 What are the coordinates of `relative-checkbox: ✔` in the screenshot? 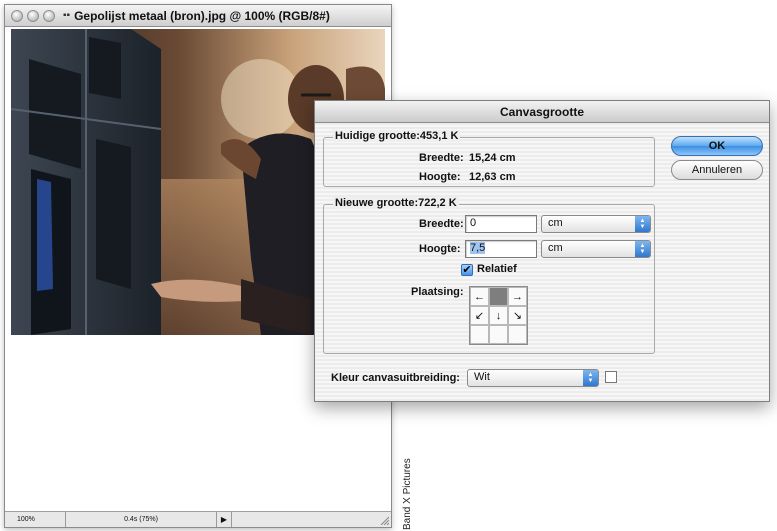 It's located at (467, 270).